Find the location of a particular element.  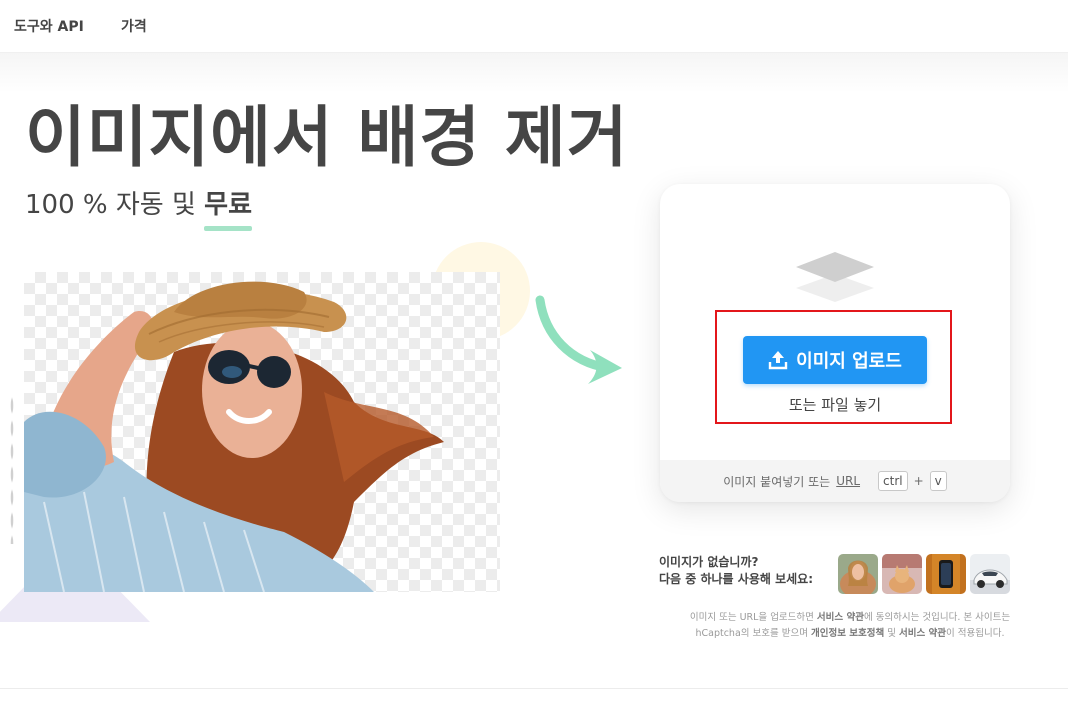

woman-sample-image is located at coordinates (858, 574).